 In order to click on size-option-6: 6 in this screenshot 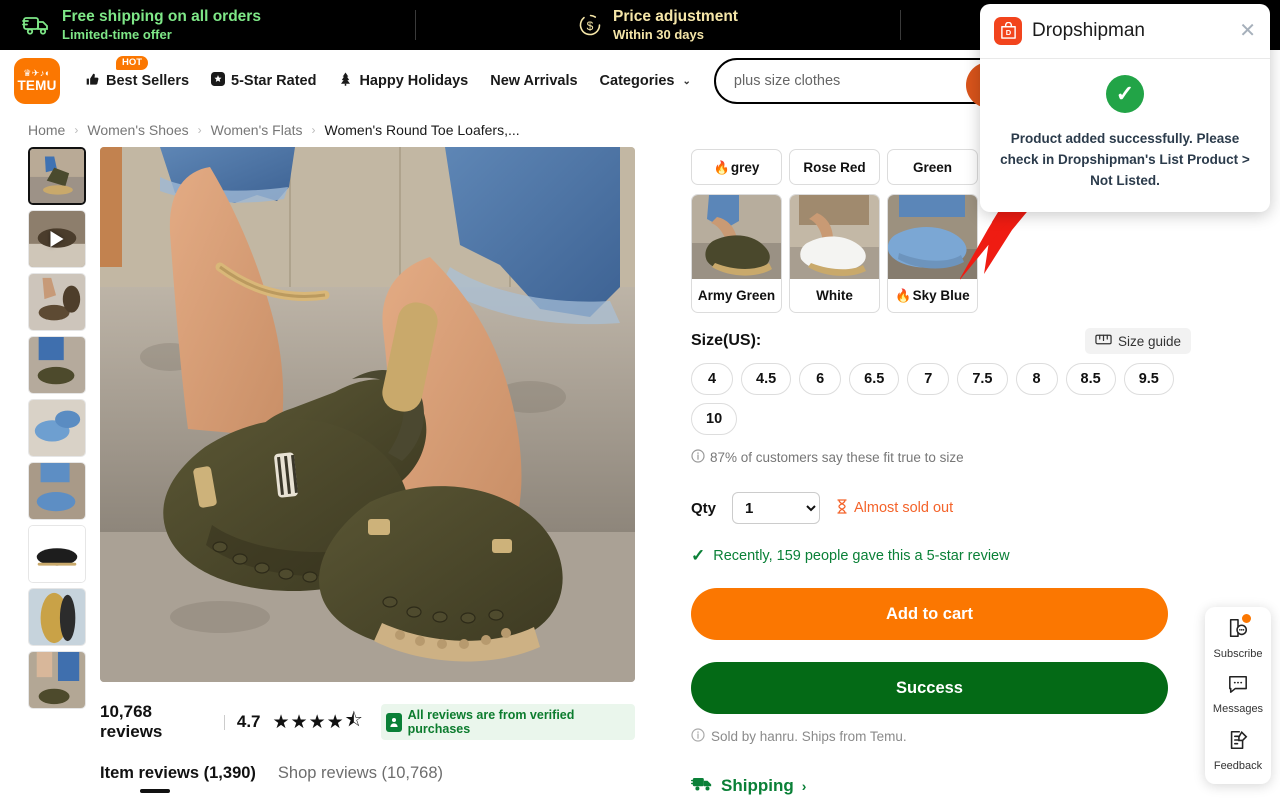, I will do `click(820, 379)`.